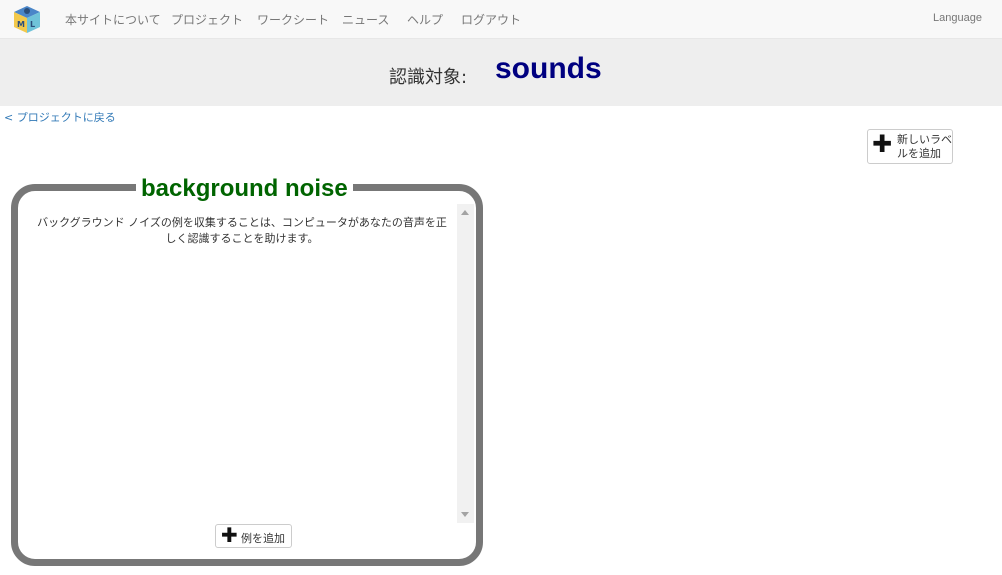 The image size is (1002, 575). What do you see at coordinates (465, 212) in the screenshot?
I see `scroll-up-arrow-icon` at bounding box center [465, 212].